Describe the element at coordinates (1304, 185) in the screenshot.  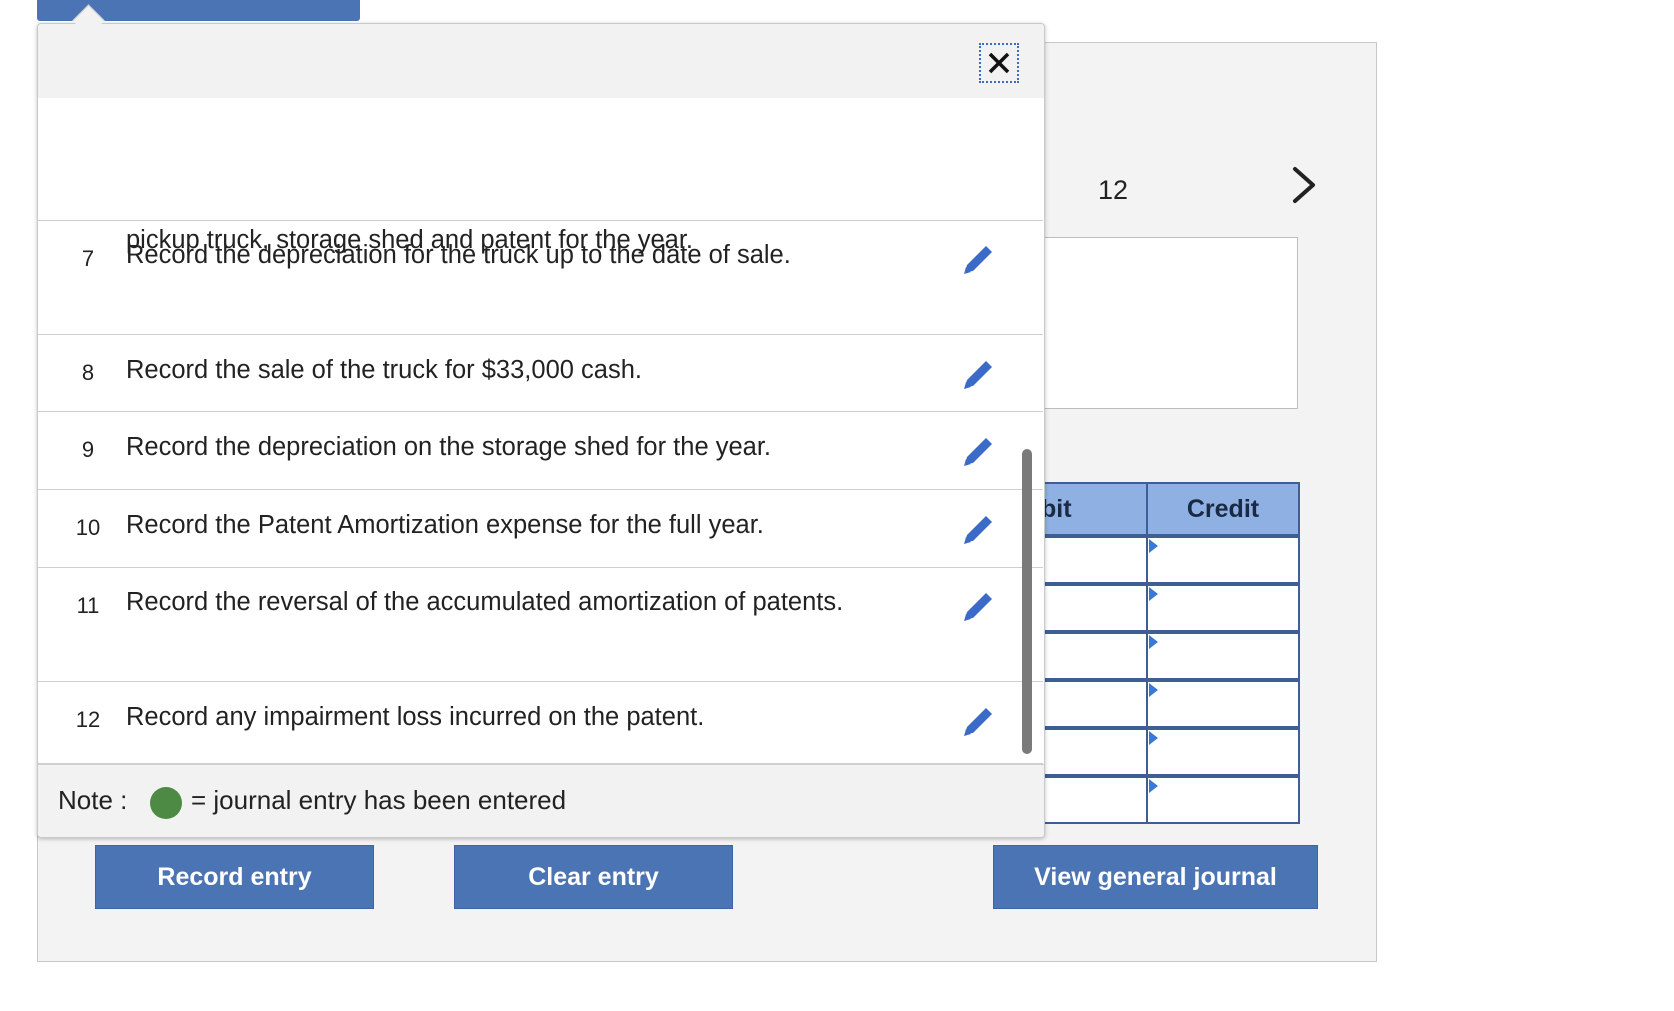
I see `chevron-right-icon` at that location.